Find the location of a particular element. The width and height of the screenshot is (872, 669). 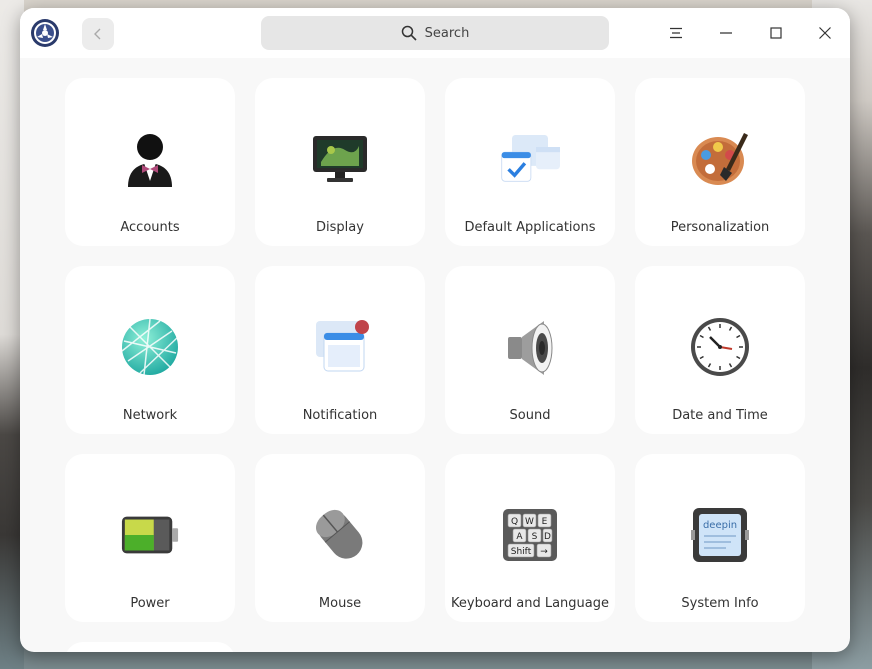

module-sound: Sound is located at coordinates (530, 350).